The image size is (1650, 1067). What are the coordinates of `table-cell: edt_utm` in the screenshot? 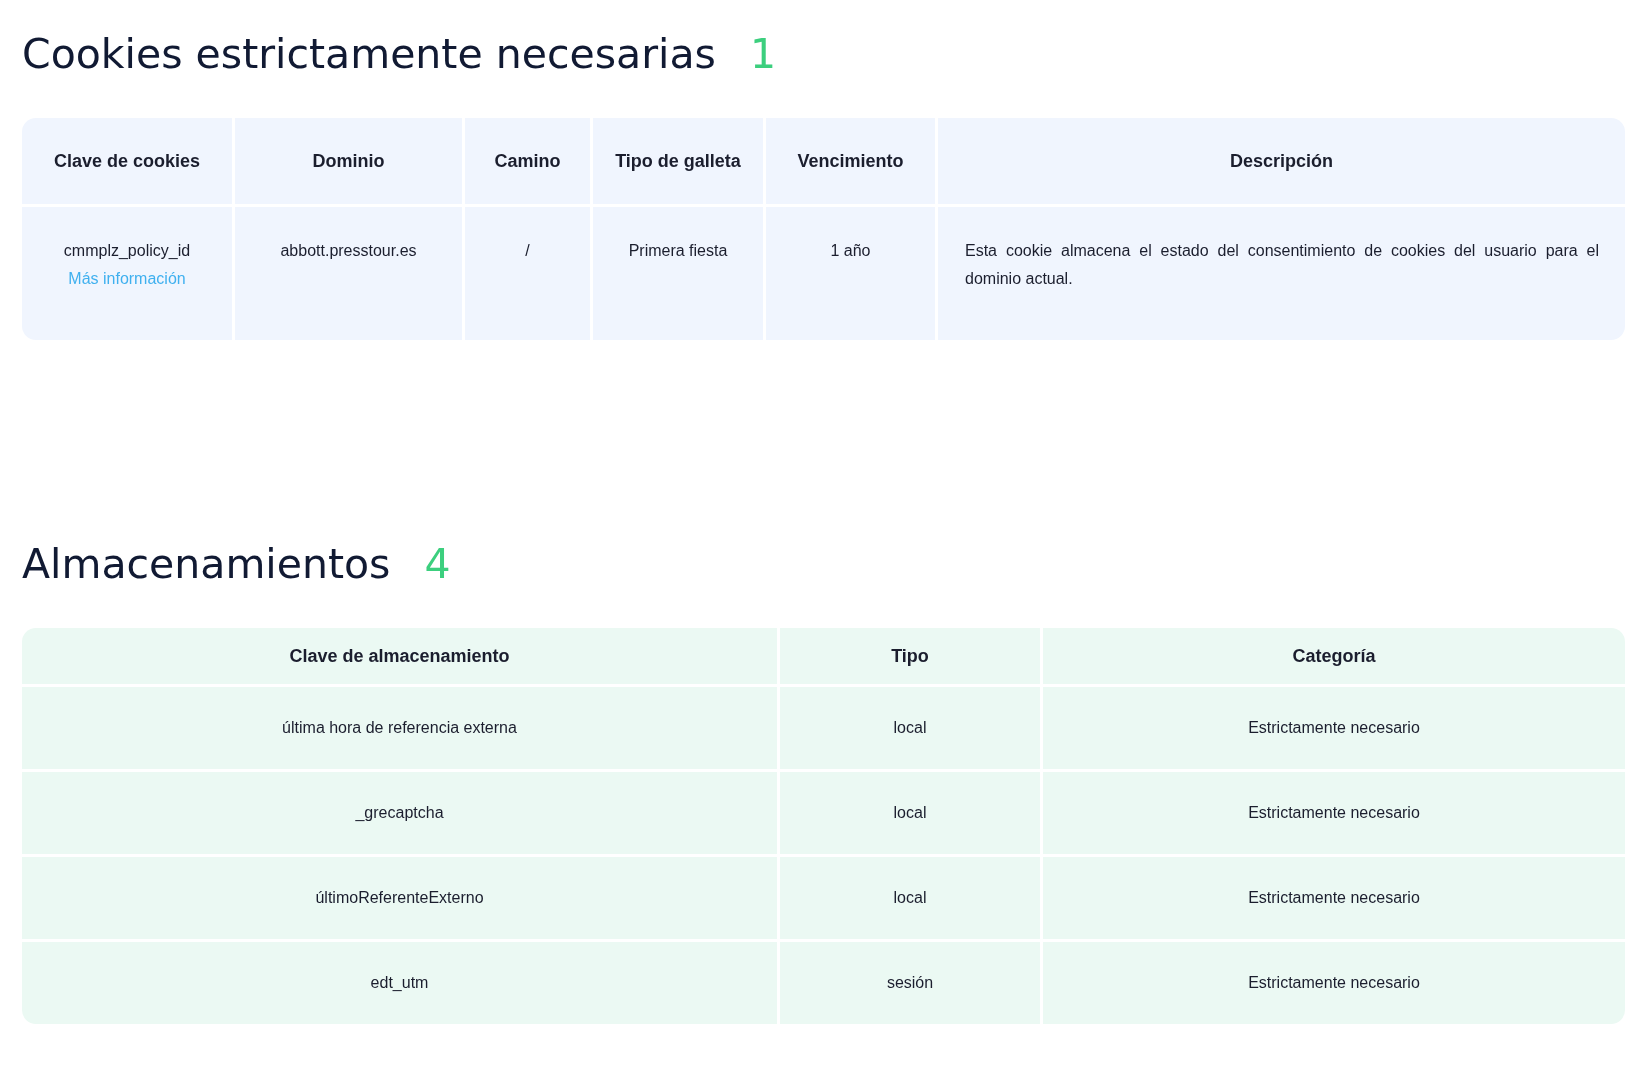 It's located at (400, 982).